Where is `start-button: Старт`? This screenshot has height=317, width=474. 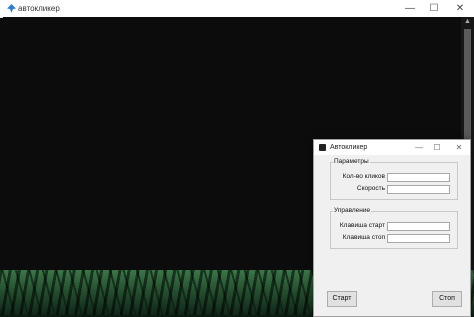 start-button: Старт is located at coordinates (342, 299).